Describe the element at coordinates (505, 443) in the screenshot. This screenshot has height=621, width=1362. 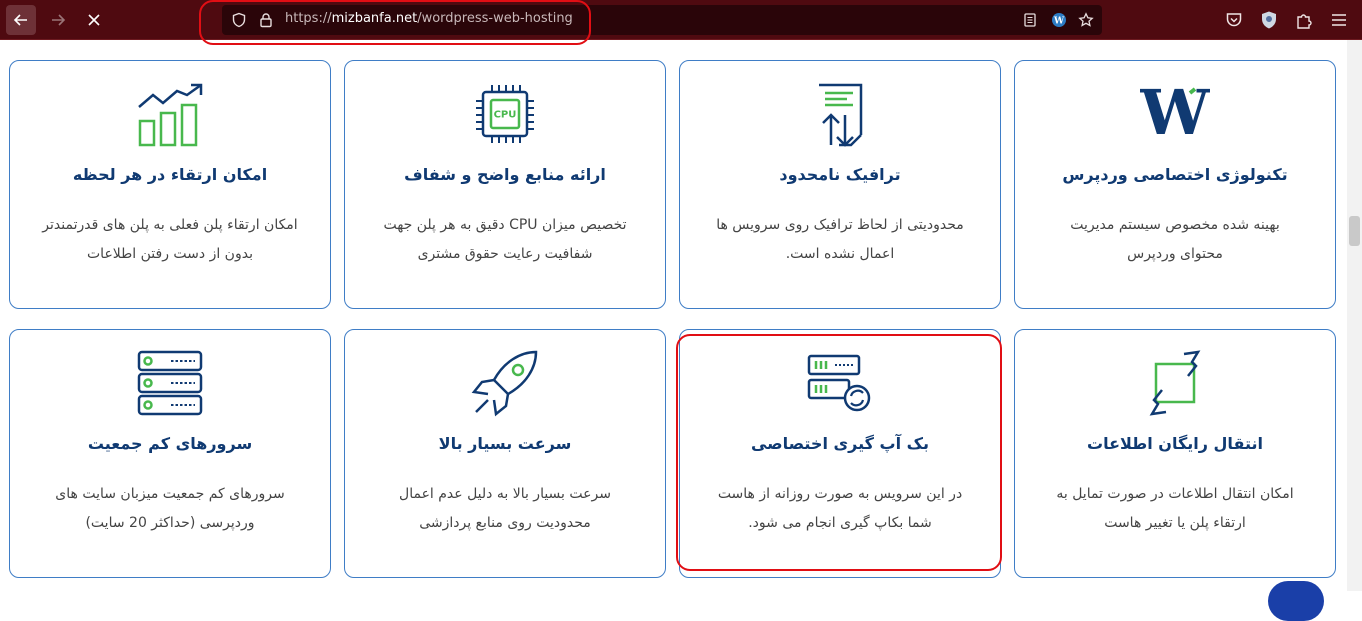
I see `card-title: سرعت بسیار بالا` at that location.